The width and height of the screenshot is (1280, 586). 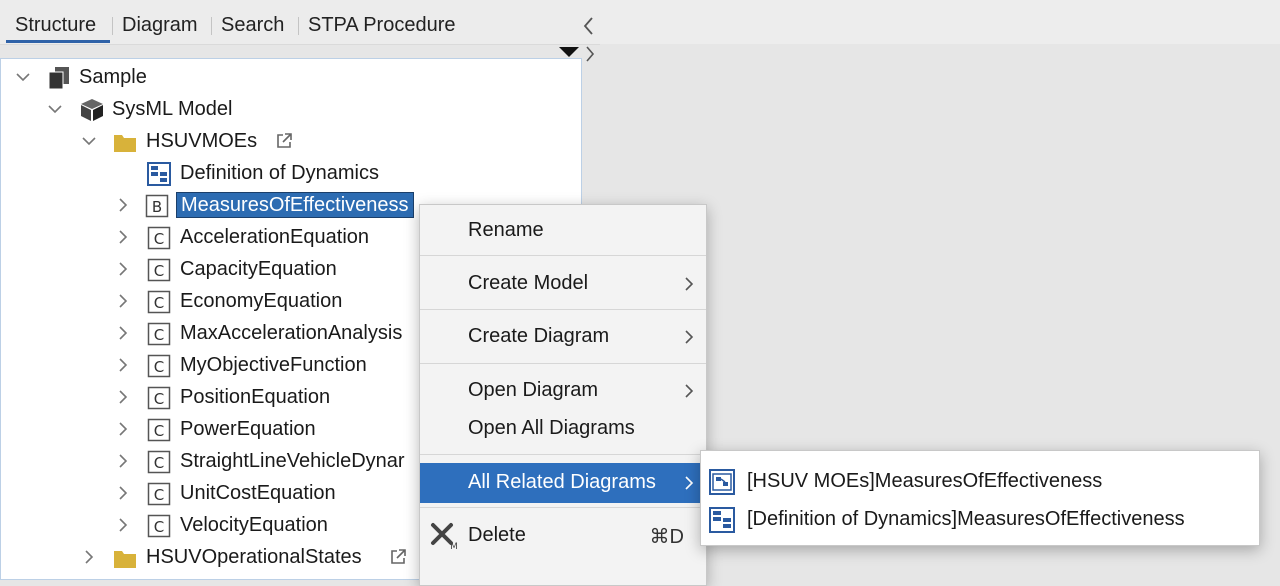 What do you see at coordinates (275, 237) in the screenshot?
I see `tree-node-label: AccelerationEquation` at bounding box center [275, 237].